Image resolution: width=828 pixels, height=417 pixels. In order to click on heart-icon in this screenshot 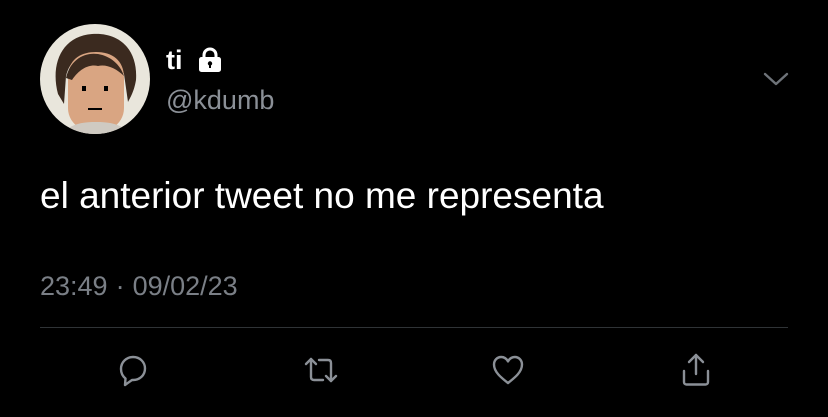, I will do `click(508, 370)`.